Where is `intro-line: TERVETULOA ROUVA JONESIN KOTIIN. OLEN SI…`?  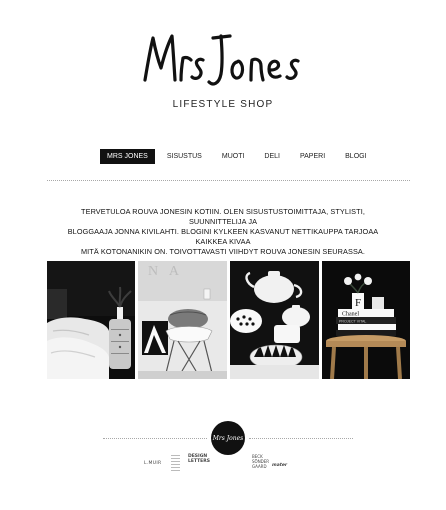 intro-line: TERVETULOA ROUVA JONESIN KOTIIN. OLEN SI… is located at coordinates (223, 216).